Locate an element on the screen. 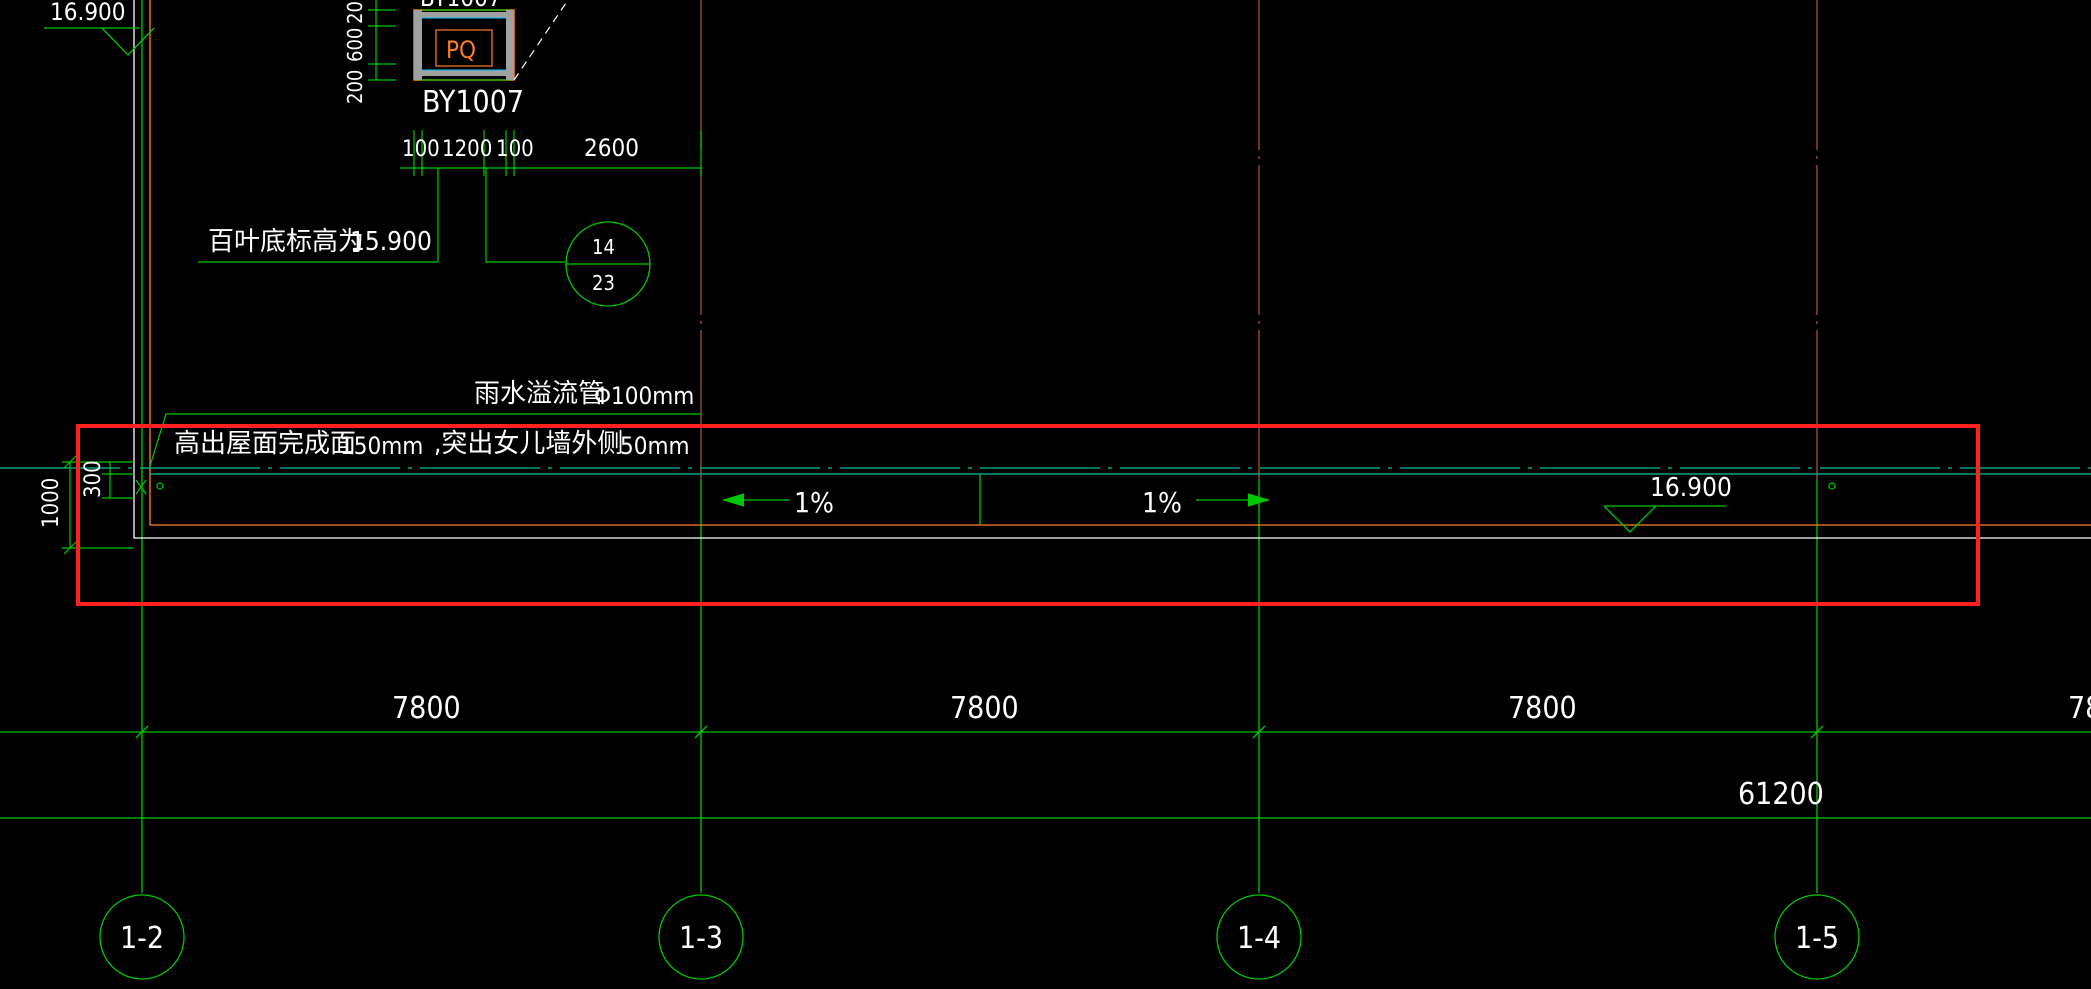 This screenshot has width=2091, height=989. louver-vdim-3: 200 is located at coordinates (355, 87).